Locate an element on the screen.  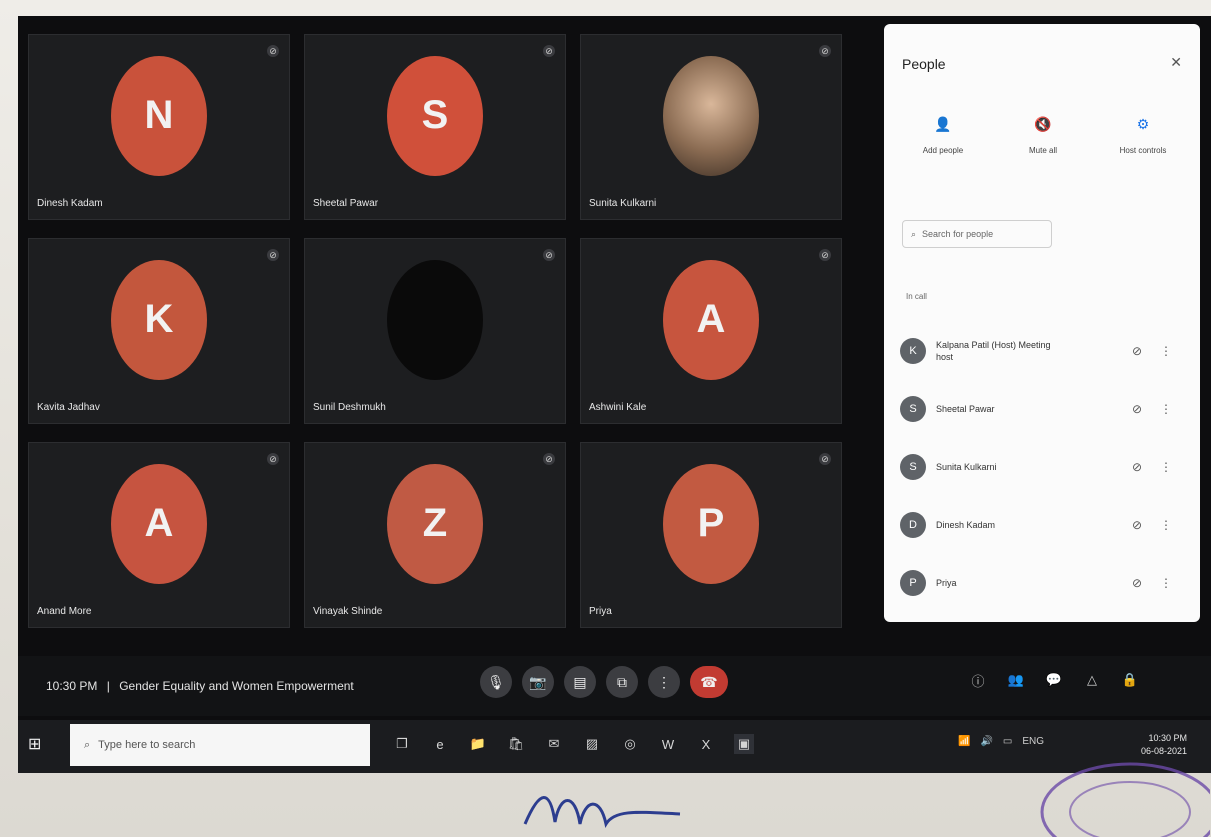
more-button: ⋮ is located at coordinates (664, 682).